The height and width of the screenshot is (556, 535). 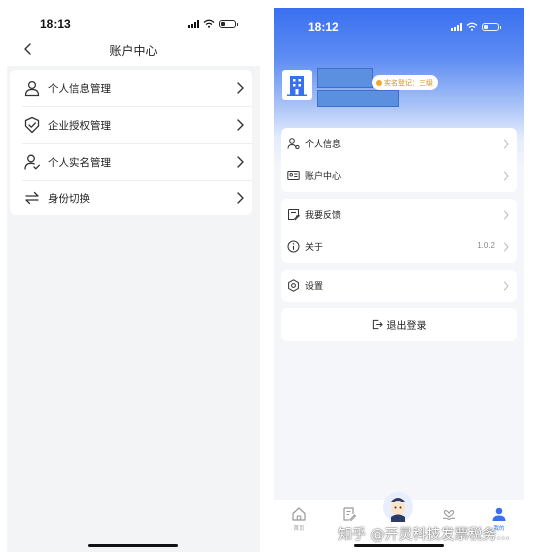 I want to click on menu-item-personal-info-management: 个人信息管理, so click(x=131, y=88).